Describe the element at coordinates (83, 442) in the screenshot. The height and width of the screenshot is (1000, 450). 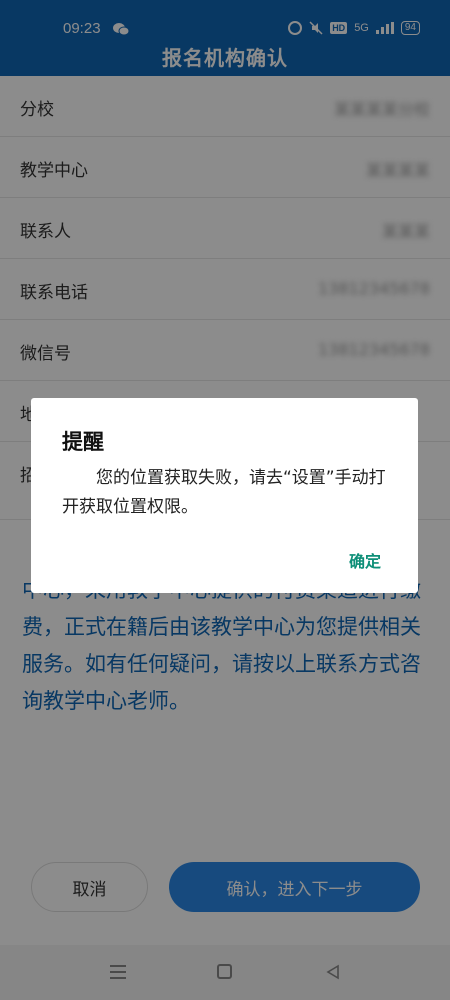
I see `dialog-title: 提醒` at that location.